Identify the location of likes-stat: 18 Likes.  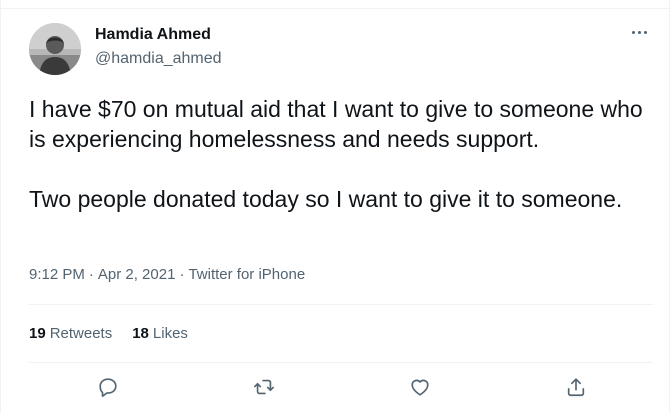
(160, 333).